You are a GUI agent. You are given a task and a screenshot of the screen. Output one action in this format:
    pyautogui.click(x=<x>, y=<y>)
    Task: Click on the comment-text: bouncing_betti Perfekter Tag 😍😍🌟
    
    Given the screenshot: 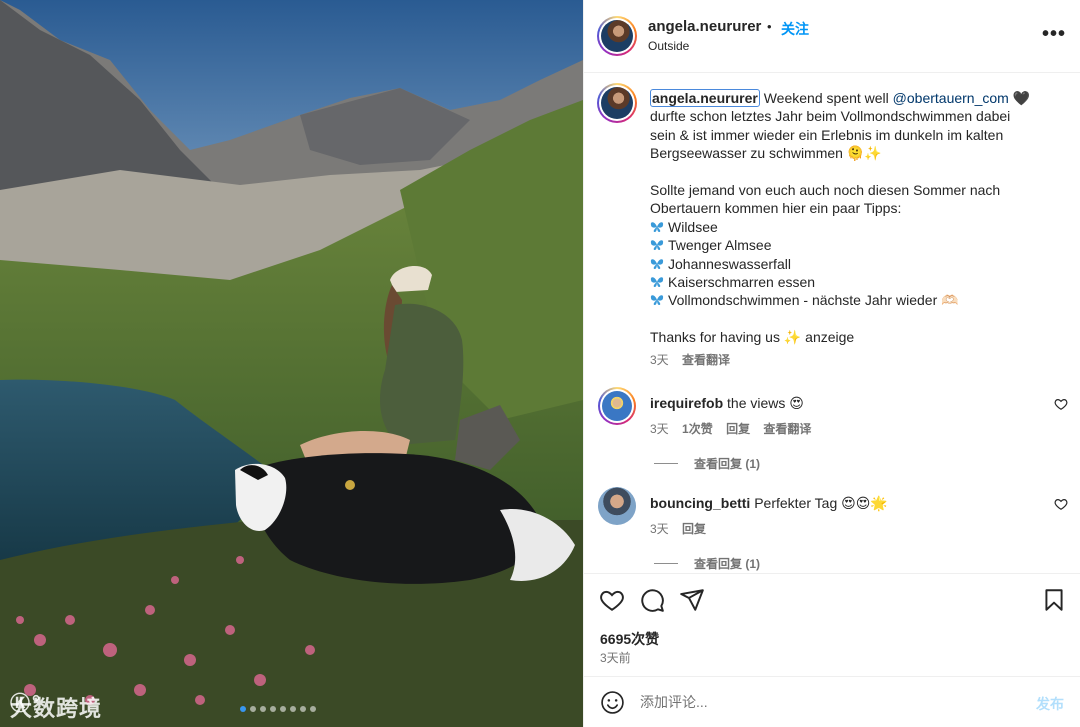 What is the action you would take?
    pyautogui.click(x=769, y=503)
    